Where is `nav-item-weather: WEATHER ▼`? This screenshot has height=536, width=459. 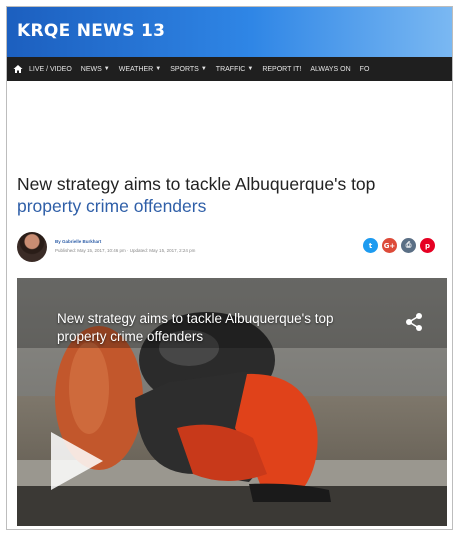
nav-item-weather: WEATHER ▼ is located at coordinates (140, 69).